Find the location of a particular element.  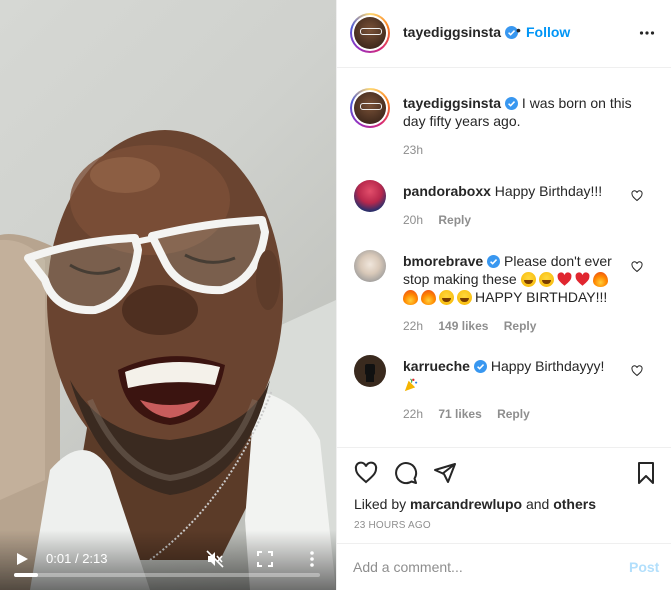

raised-fist-icon is located at coordinates (370, 373).